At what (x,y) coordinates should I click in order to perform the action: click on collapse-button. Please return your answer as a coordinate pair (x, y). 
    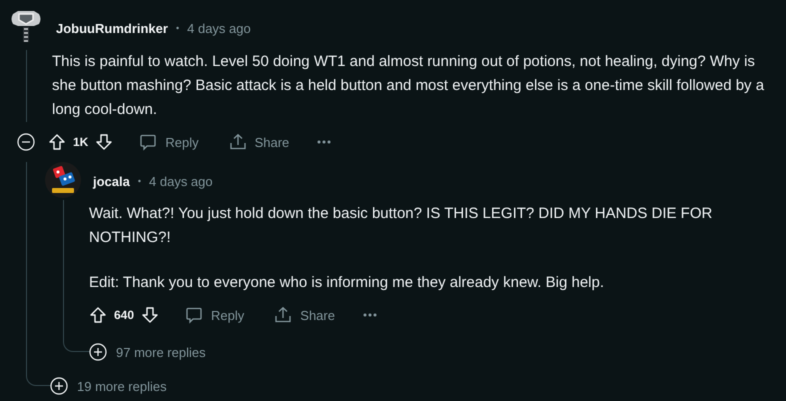
    Looking at the image, I should click on (26, 142).